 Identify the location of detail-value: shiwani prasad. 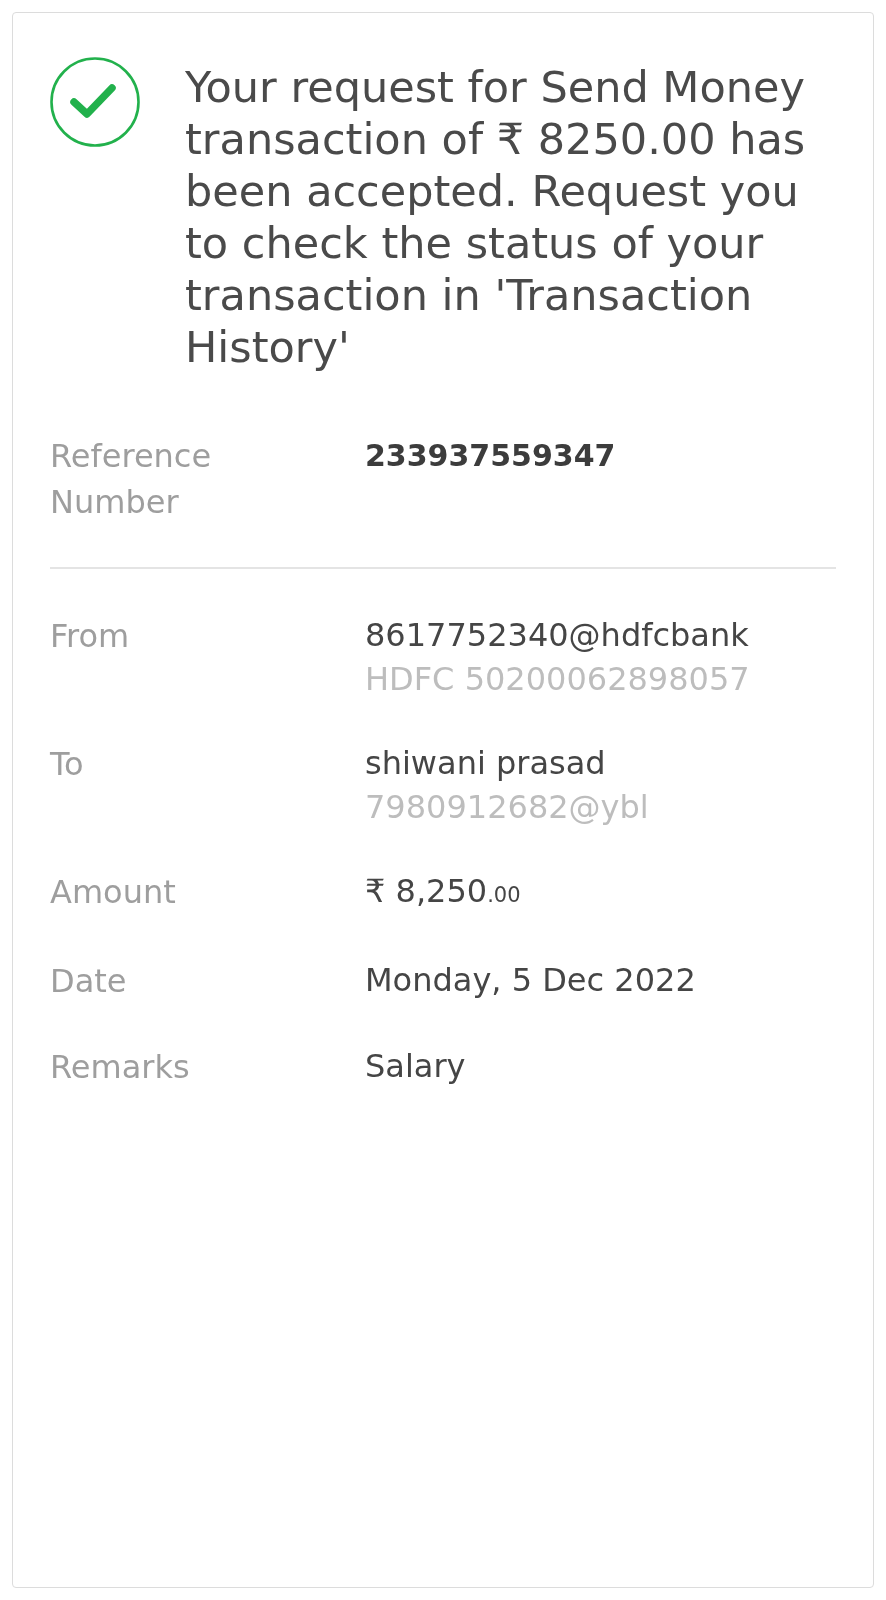
(486, 763).